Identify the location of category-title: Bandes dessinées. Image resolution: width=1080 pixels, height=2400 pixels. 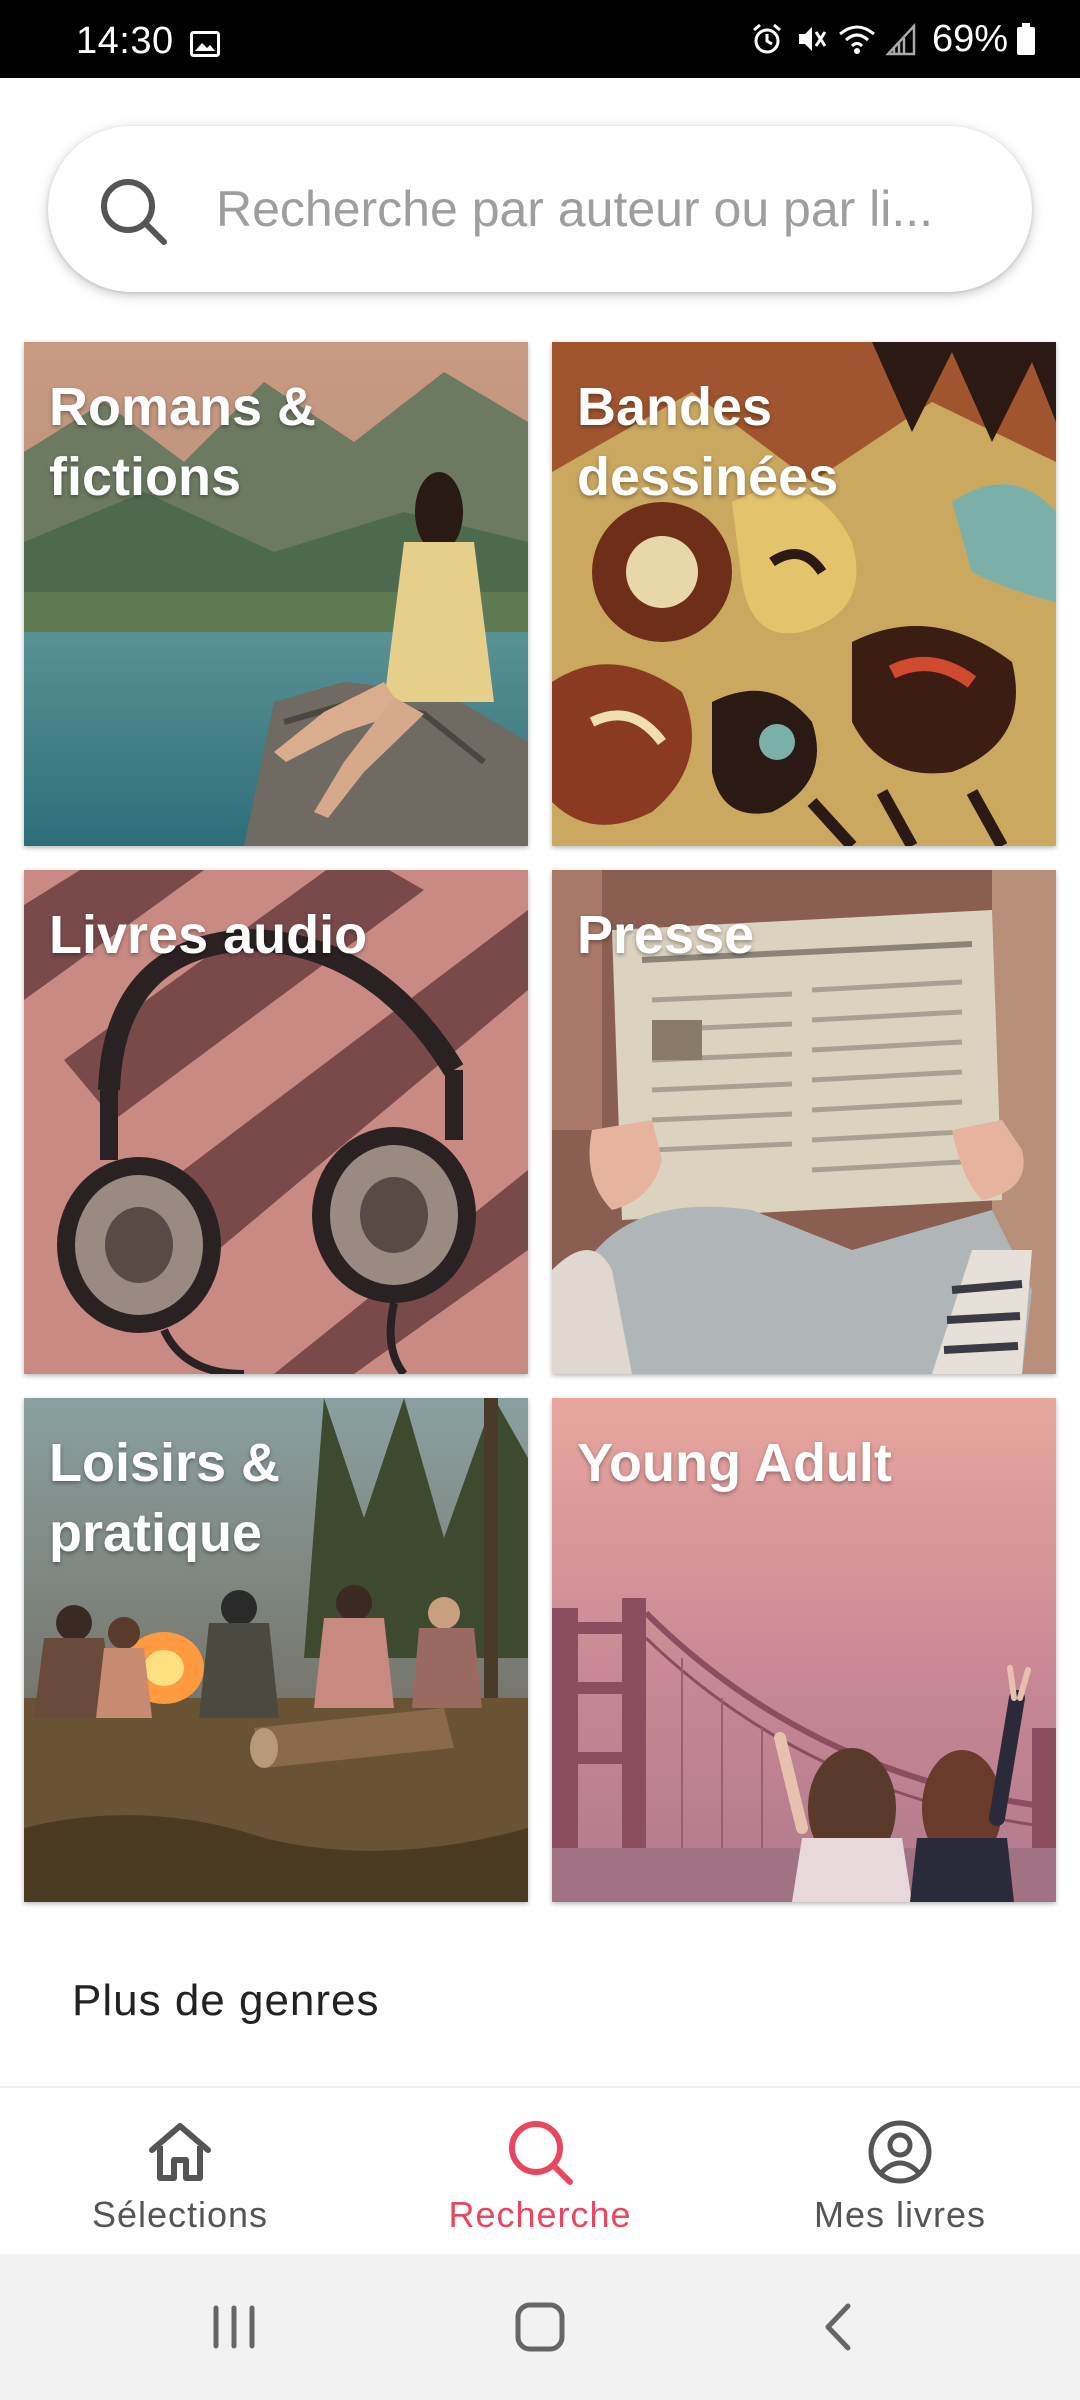
(708, 442).